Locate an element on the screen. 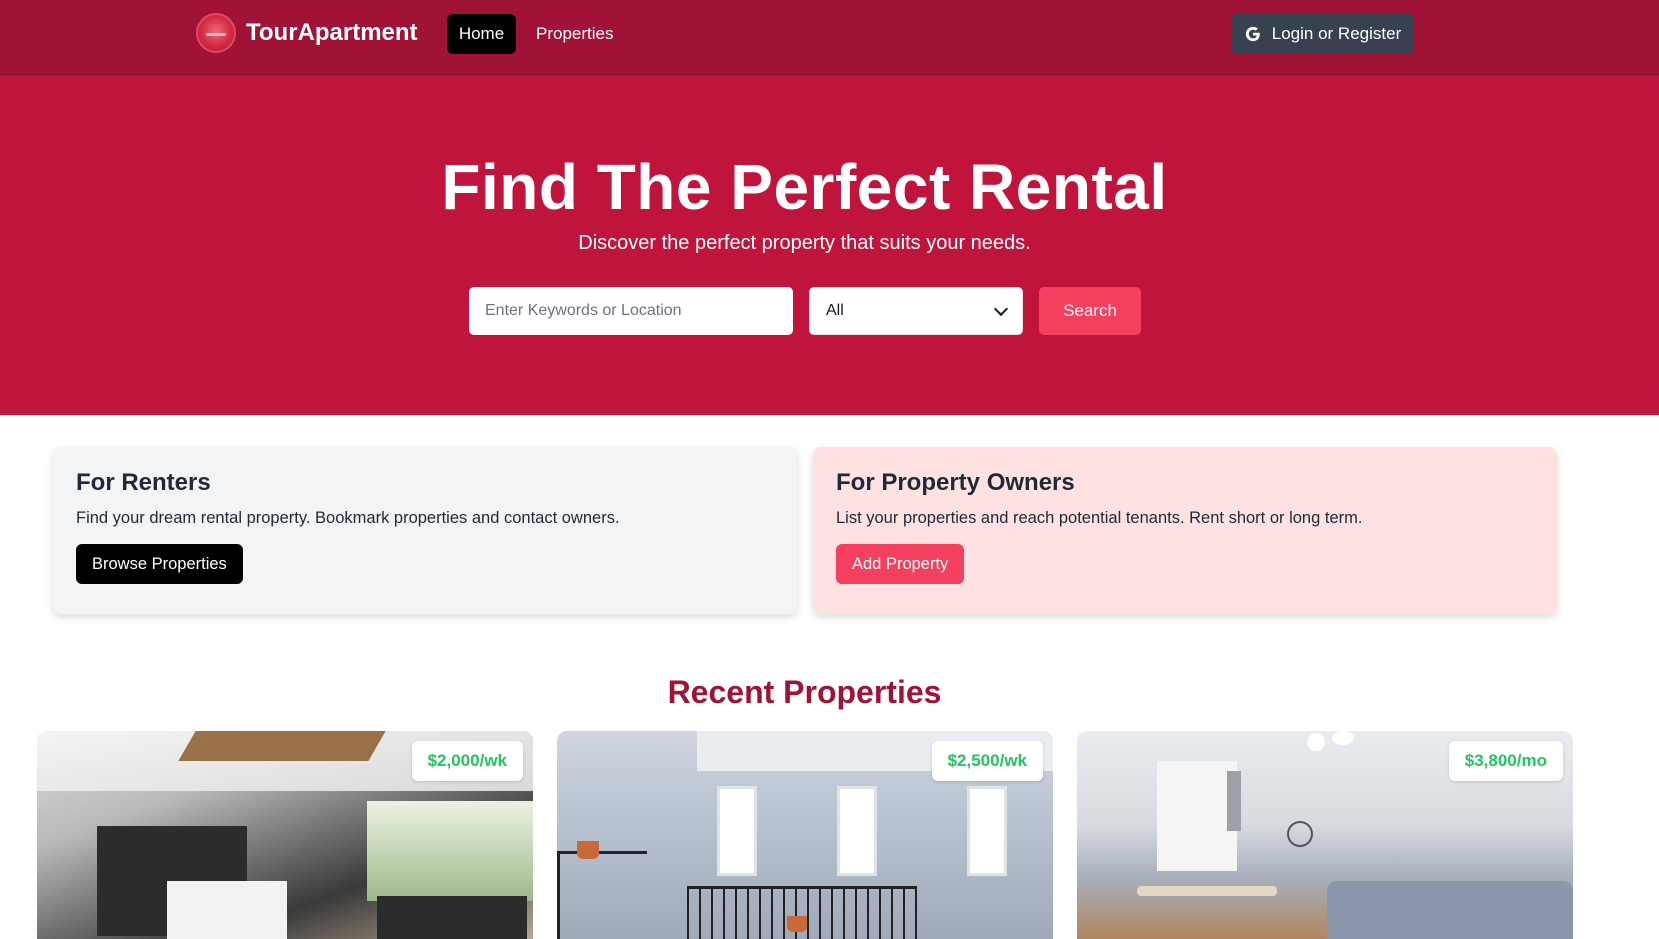  add-property-button: Add Property is located at coordinates (900, 564).